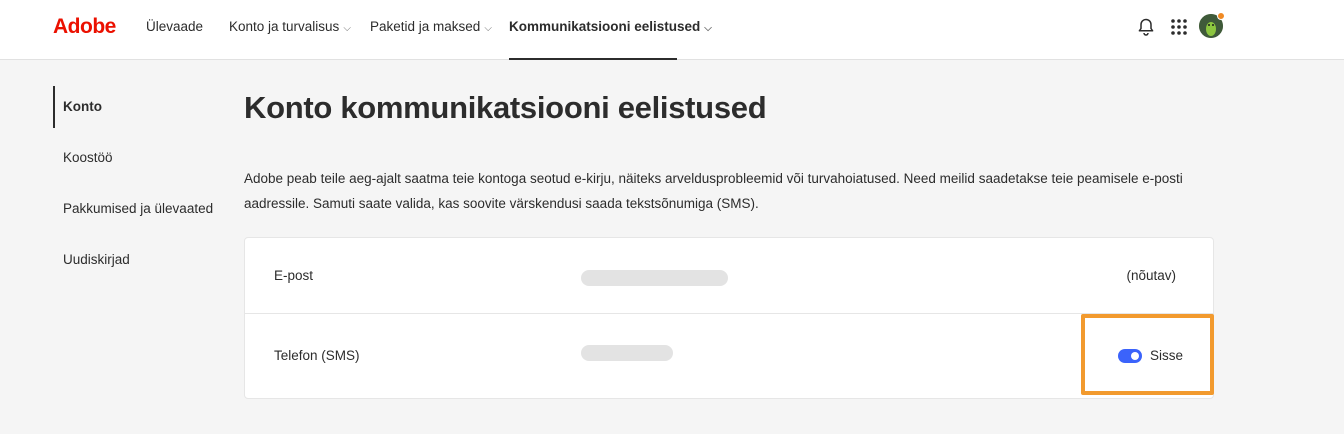  Describe the element at coordinates (1135, 355) in the screenshot. I see `toggle-knob` at that location.